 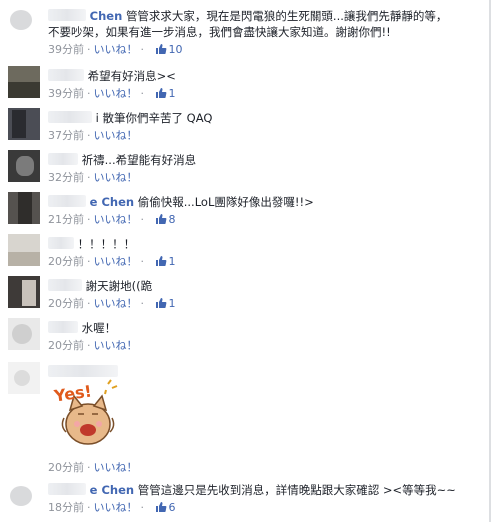 I want to click on like-count: 8, so click(x=172, y=219).